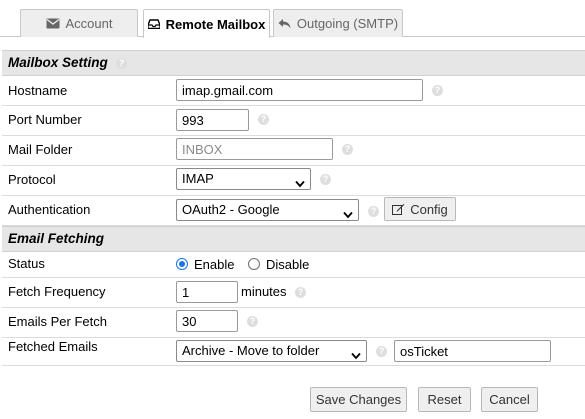  Describe the element at coordinates (299, 90) in the screenshot. I see `hostname-input` at that location.